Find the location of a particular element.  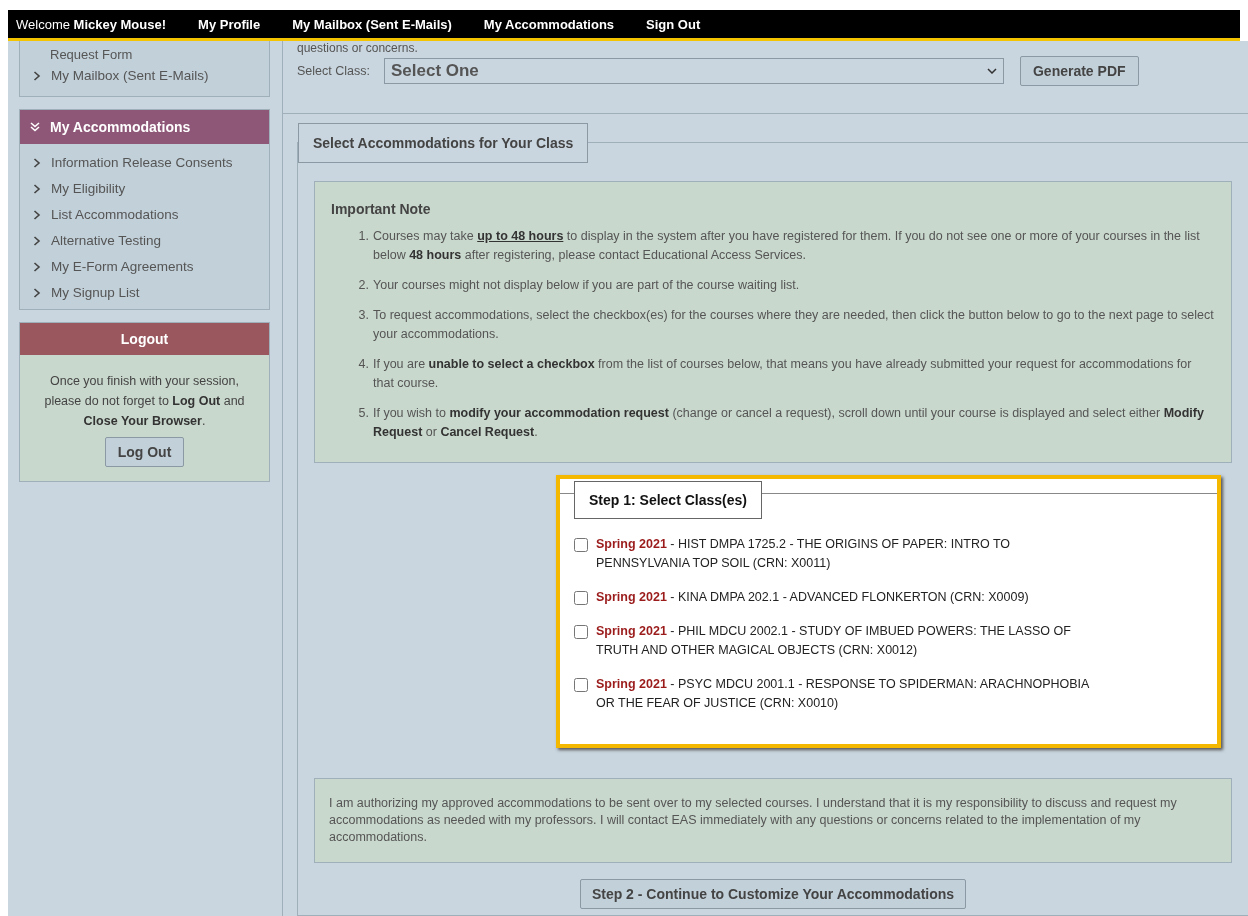

course-label: Spring 2021 - PSYC MDCU 2001.1 - RESPONSE TO SPIDERMAN: ARACHNOPHOBIA OR THE FEAR OF JUSTICE (CRN: X0010) is located at coordinates (843, 694).